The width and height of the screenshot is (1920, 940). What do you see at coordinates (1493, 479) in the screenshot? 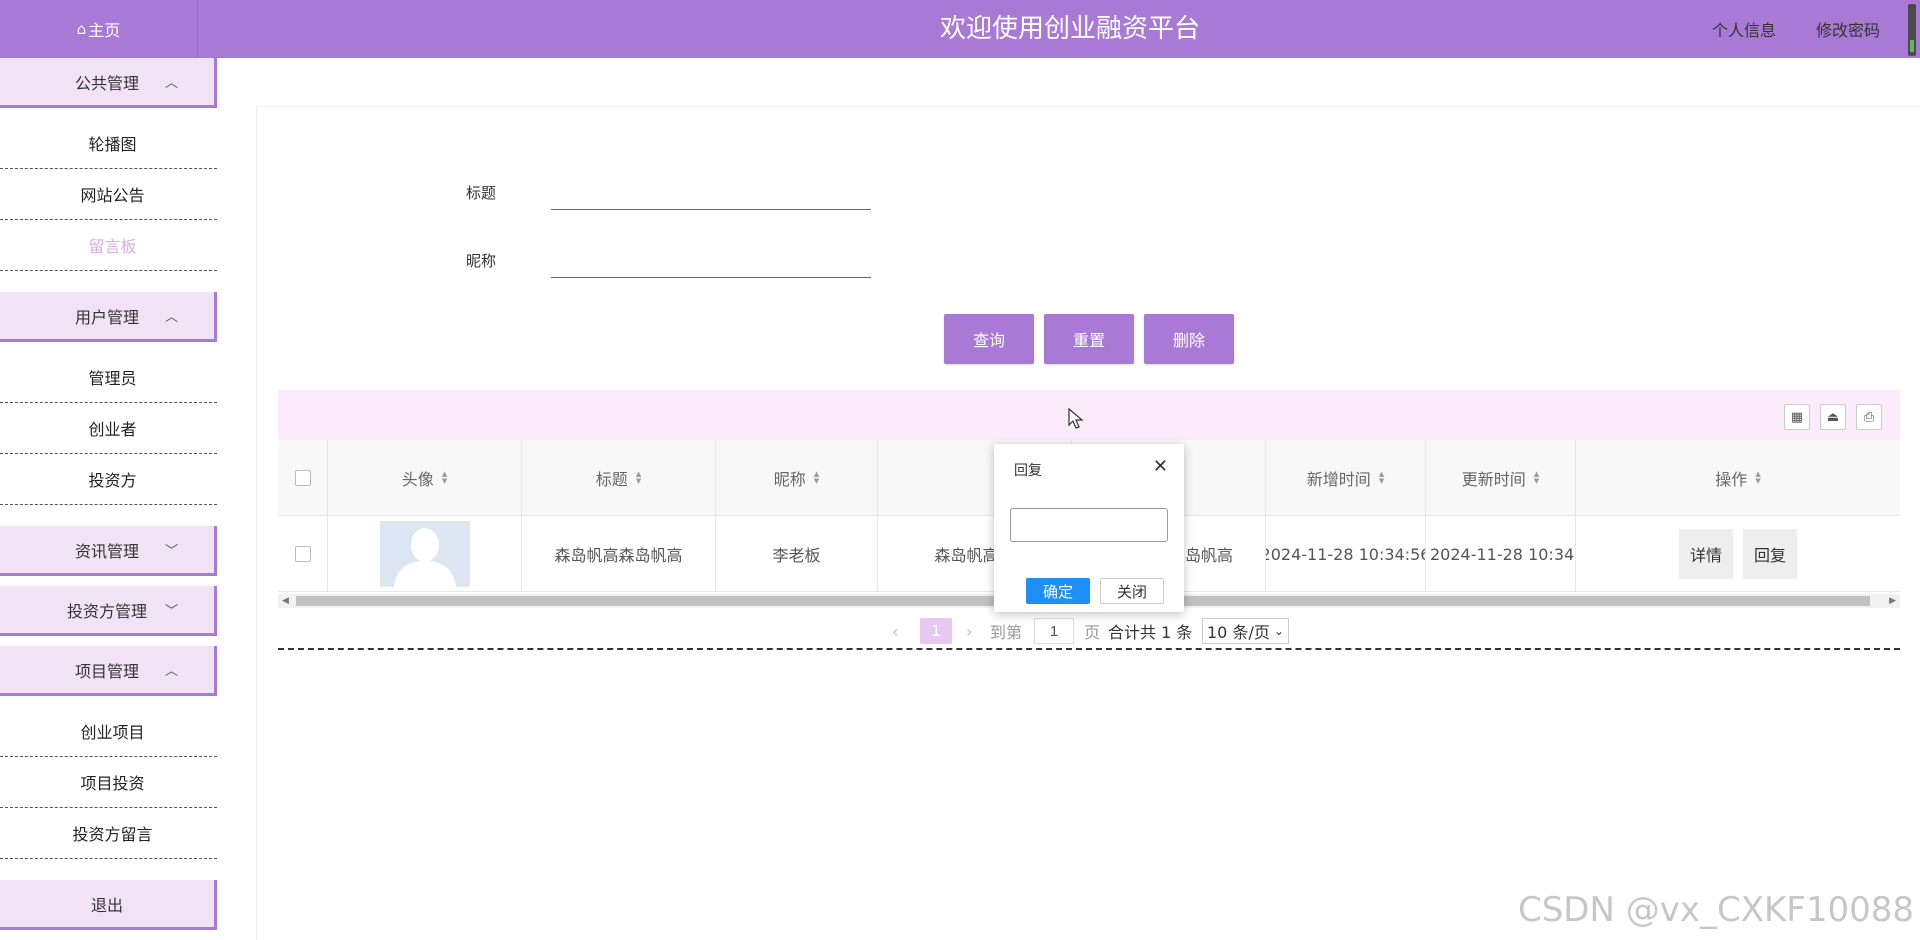
I see `column-label: 更新时间` at bounding box center [1493, 479].